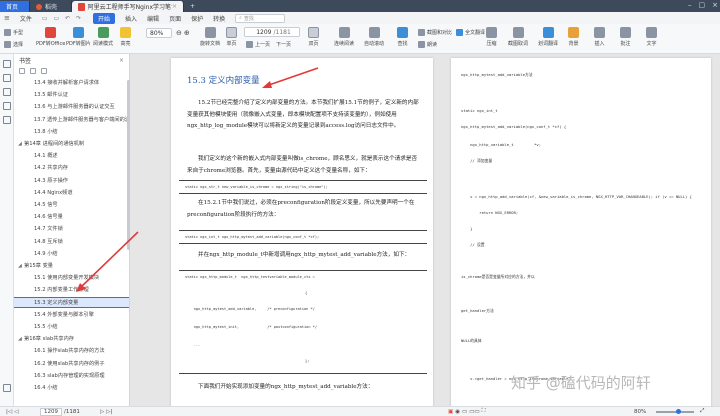 This screenshot has width=720, height=416. I want to click on bookmark-item: 14.5 信号, so click(71, 204).